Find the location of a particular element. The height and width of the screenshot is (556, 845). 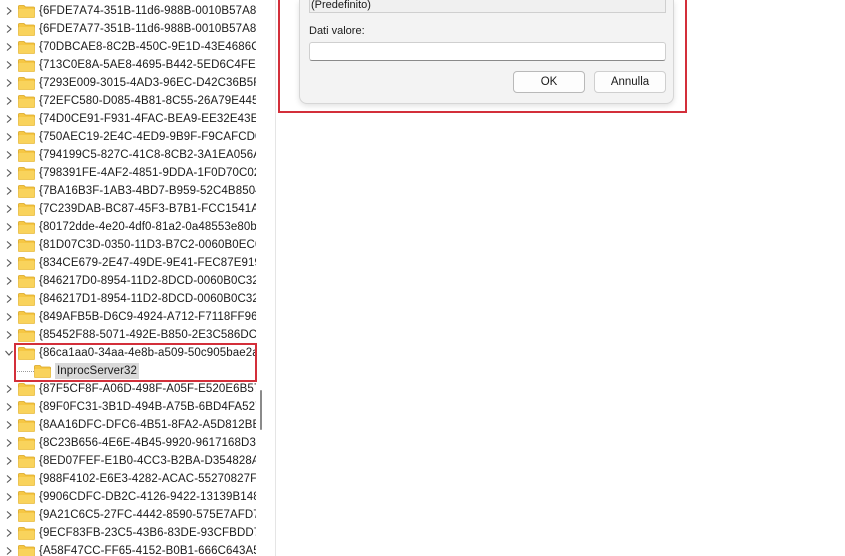

tree-item-label: {89F0FC31-3B1D-494B-A75B-6BD4FA527E is located at coordinates (147, 407).